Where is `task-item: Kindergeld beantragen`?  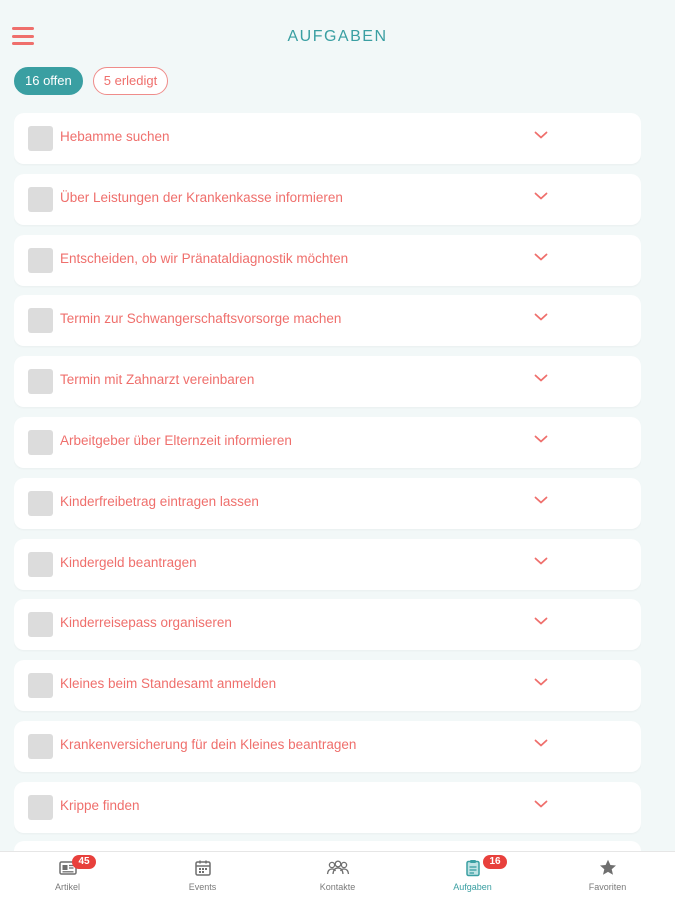
task-item: Kindergeld beantragen is located at coordinates (327, 564).